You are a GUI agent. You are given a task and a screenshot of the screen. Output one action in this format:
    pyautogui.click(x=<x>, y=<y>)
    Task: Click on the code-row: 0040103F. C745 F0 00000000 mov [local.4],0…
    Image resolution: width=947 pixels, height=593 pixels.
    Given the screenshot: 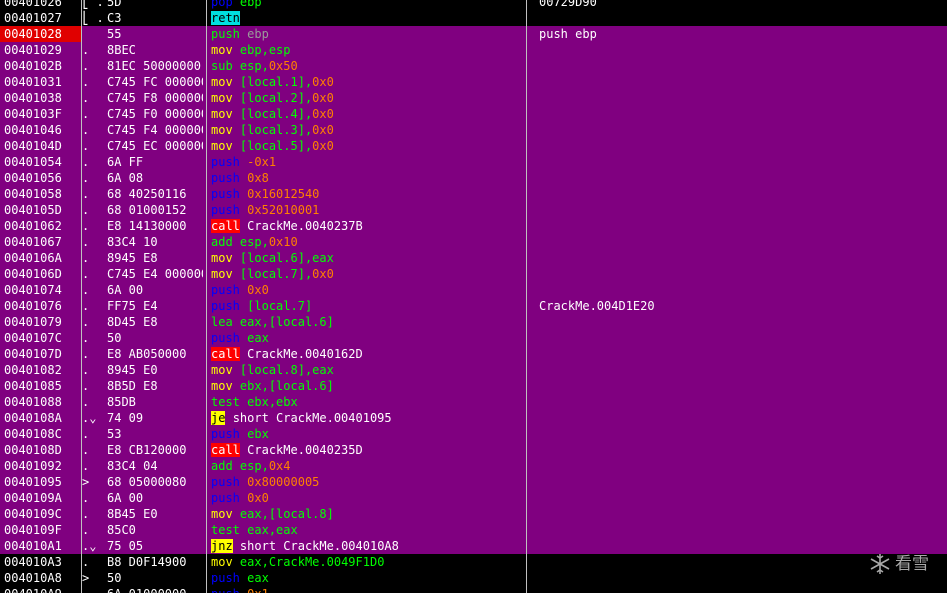 What is the action you would take?
    pyautogui.click(x=473, y=114)
    